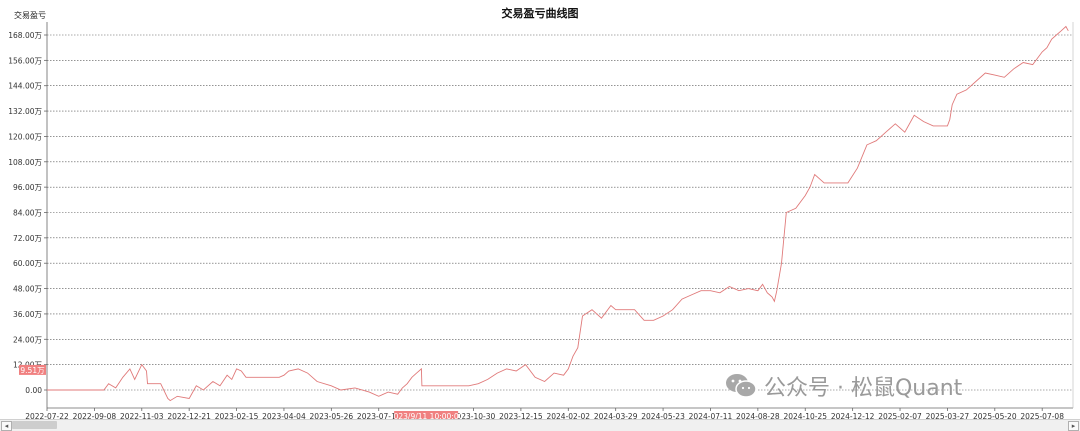 The height and width of the screenshot is (431, 1080). What do you see at coordinates (25, 162) in the screenshot?
I see `y-tick-label: 108.00万` at bounding box center [25, 162].